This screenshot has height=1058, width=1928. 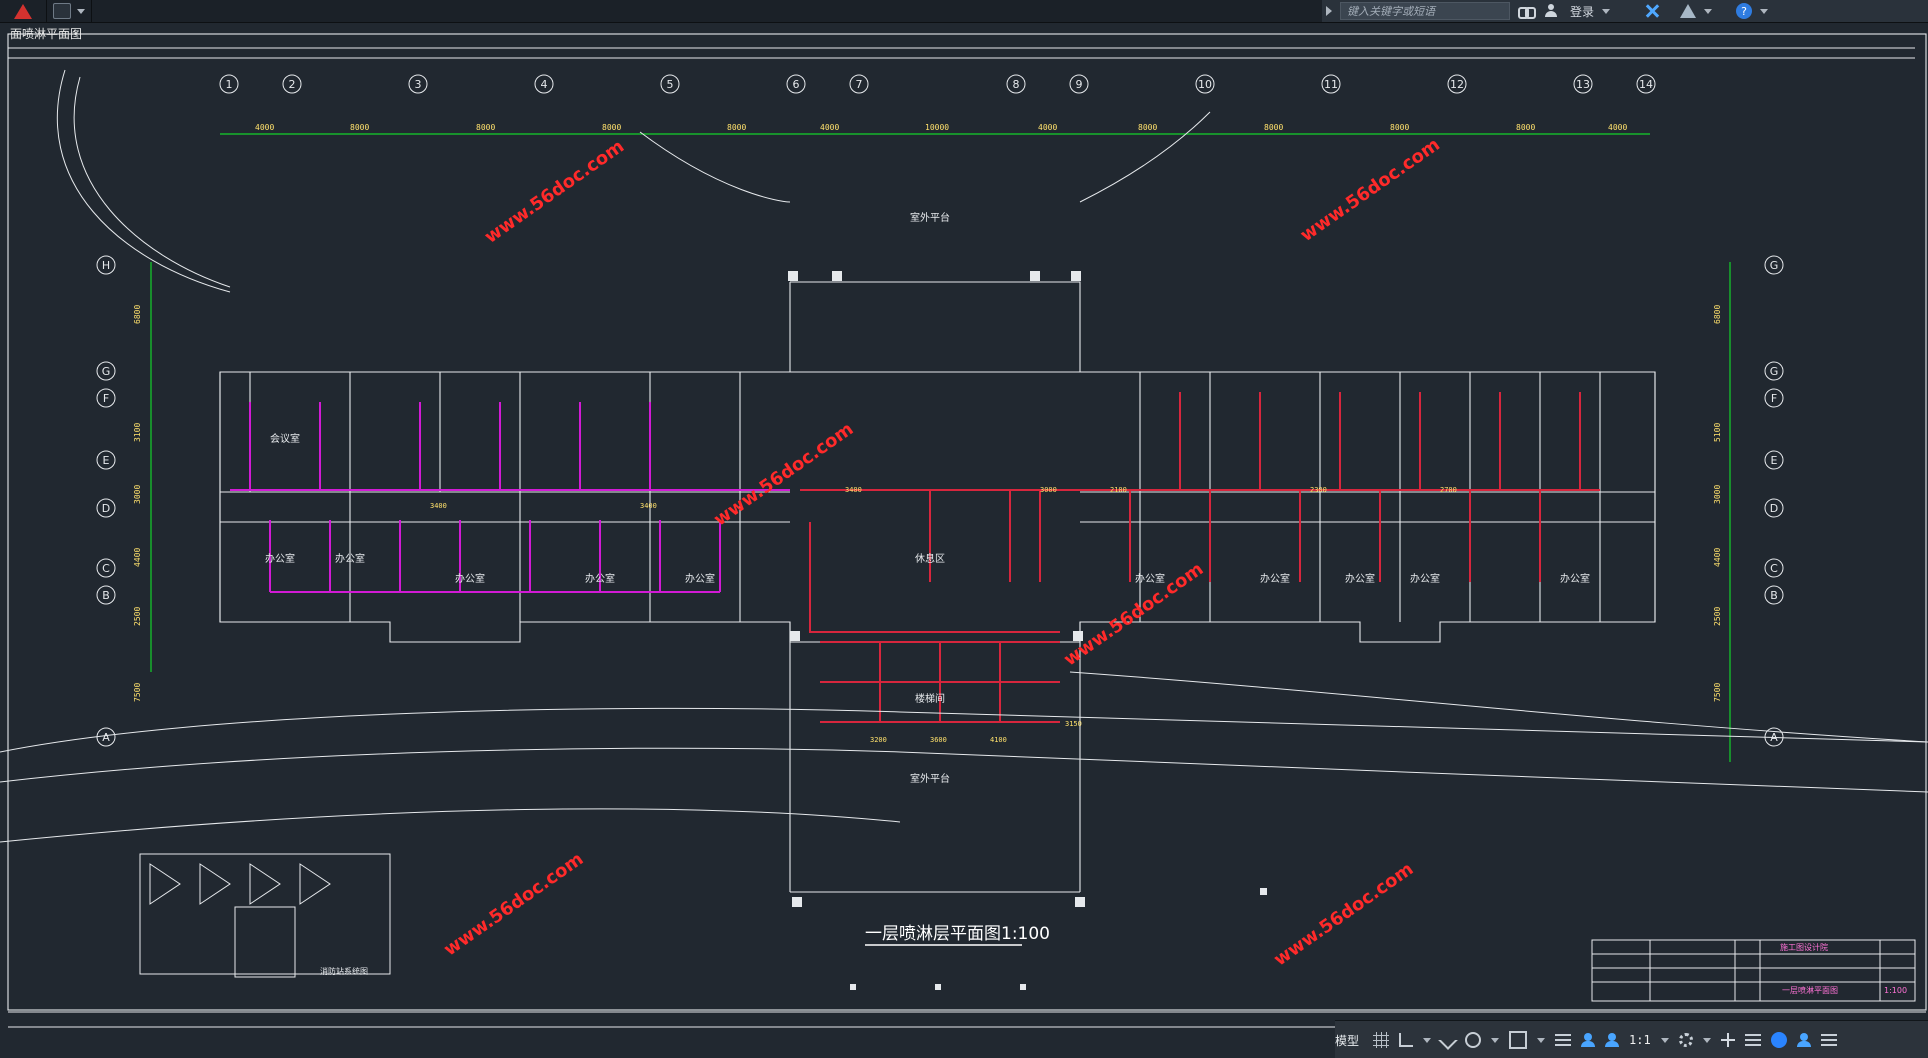 What do you see at coordinates (1706, 1040) in the screenshot?
I see `workspace-dropdown-caret-icon` at bounding box center [1706, 1040].